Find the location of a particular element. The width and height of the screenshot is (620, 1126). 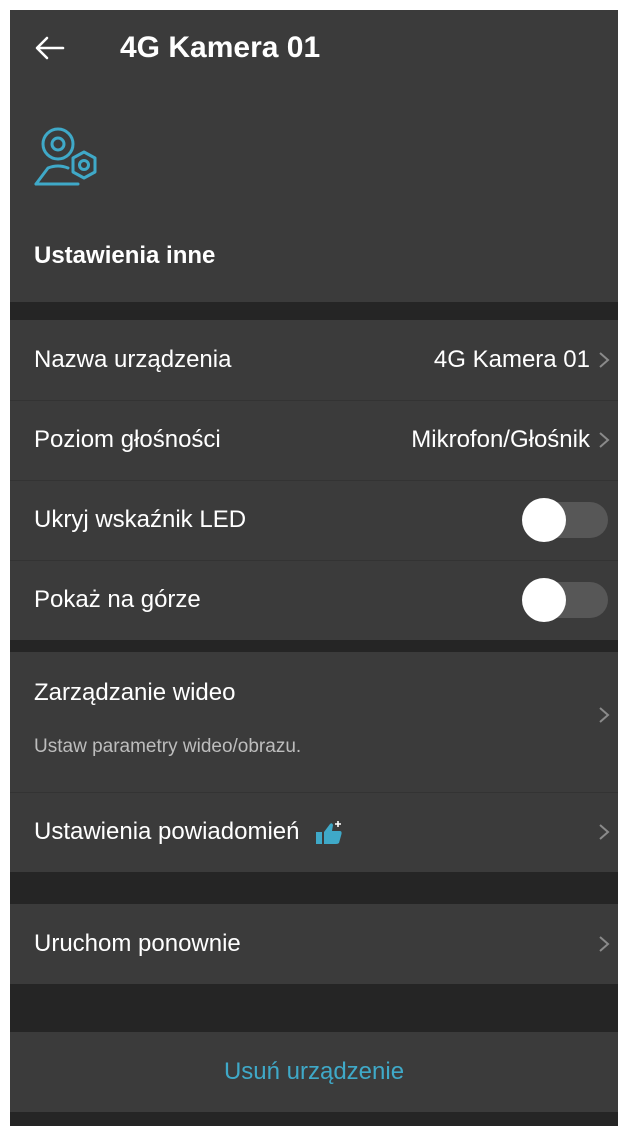

notification-settings-label-wrap: Ustawienia powiadomień is located at coordinates (189, 832).